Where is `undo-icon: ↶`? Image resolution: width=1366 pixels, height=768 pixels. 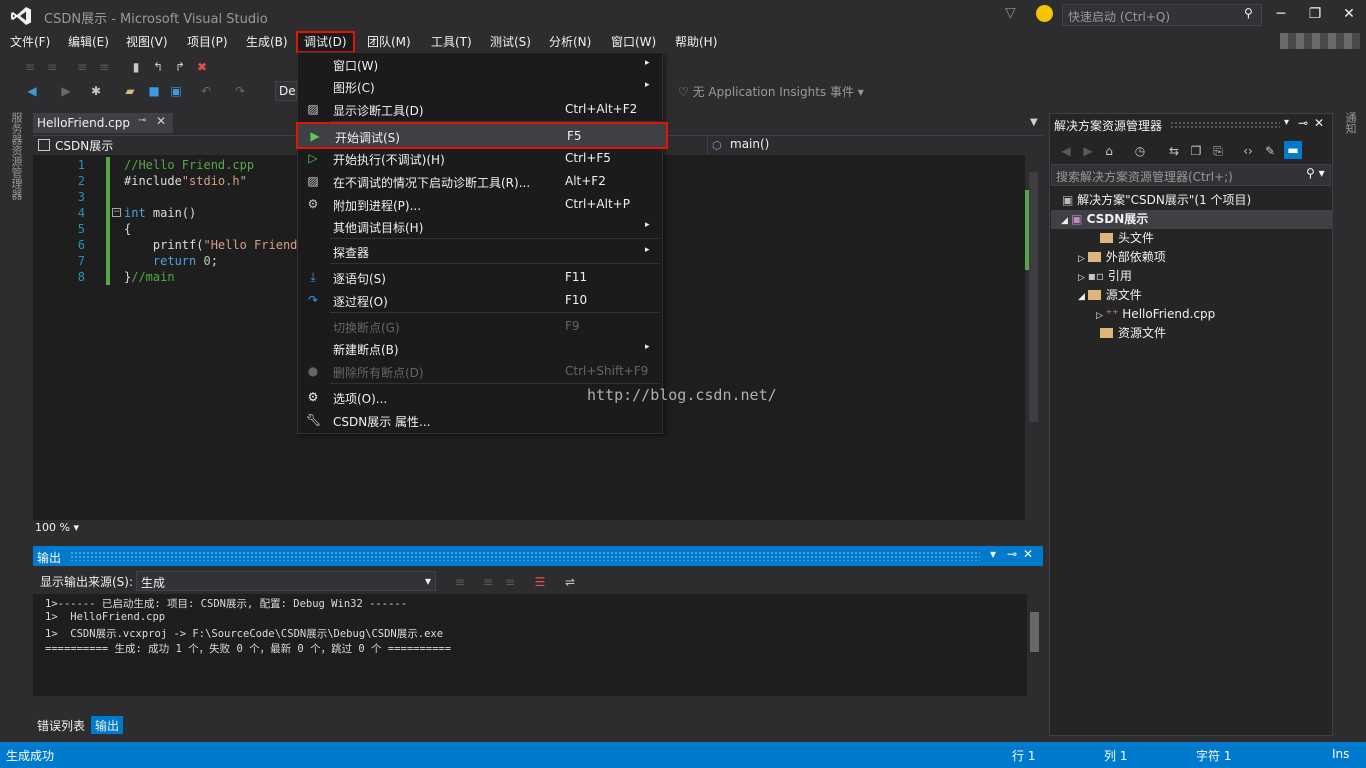
undo-icon: ↶ is located at coordinates (206, 91).